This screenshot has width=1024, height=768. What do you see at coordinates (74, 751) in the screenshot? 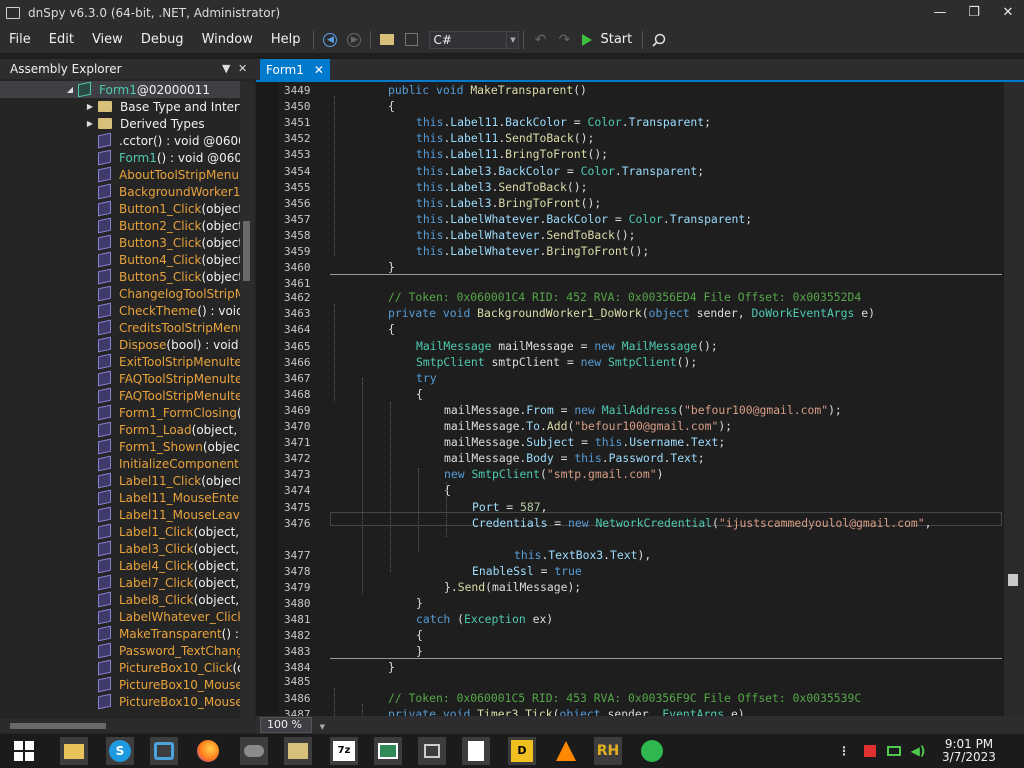
I see `file-explorer-icon` at bounding box center [74, 751].